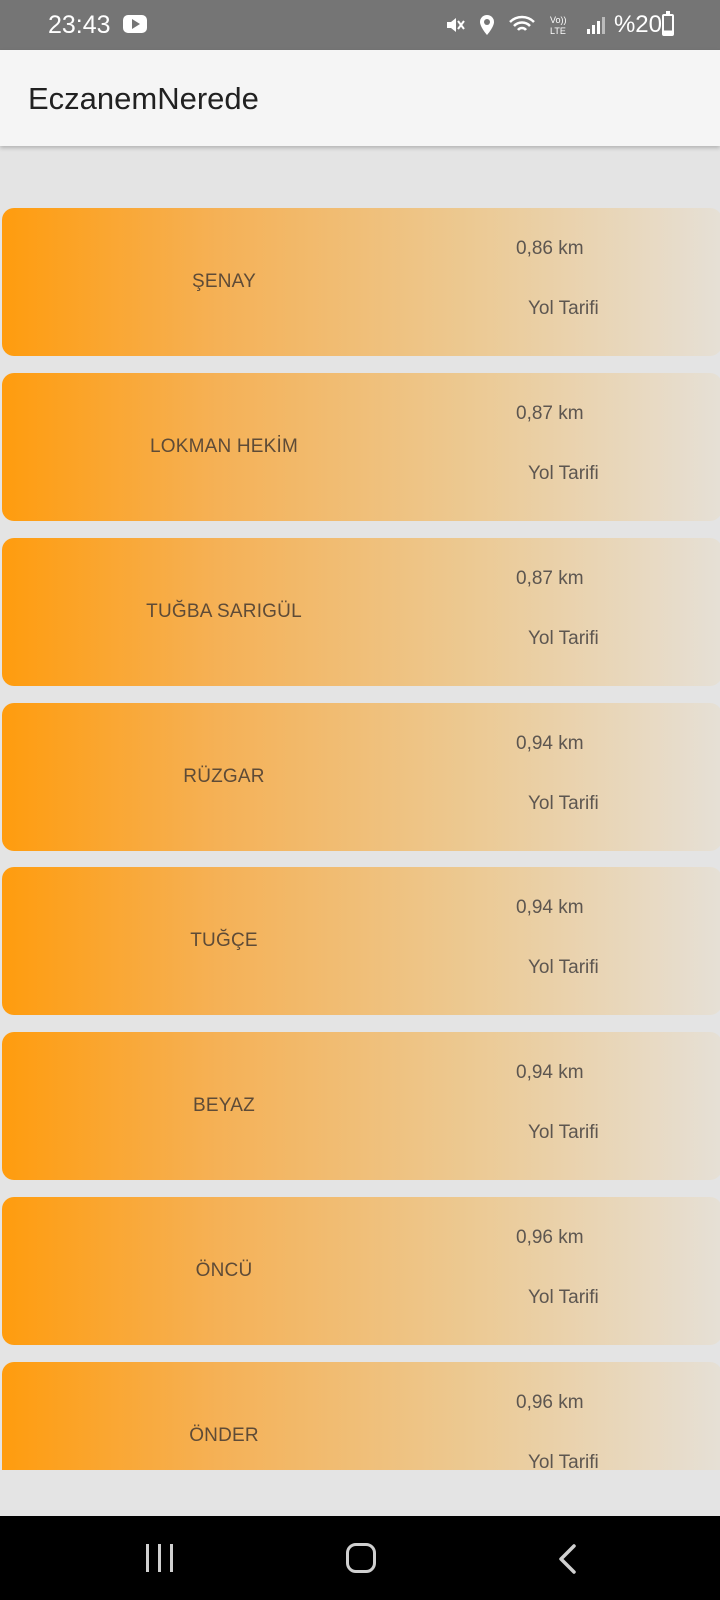 This screenshot has height=1600, width=720. What do you see at coordinates (668, 23) in the screenshot?
I see `battery-icon` at bounding box center [668, 23].